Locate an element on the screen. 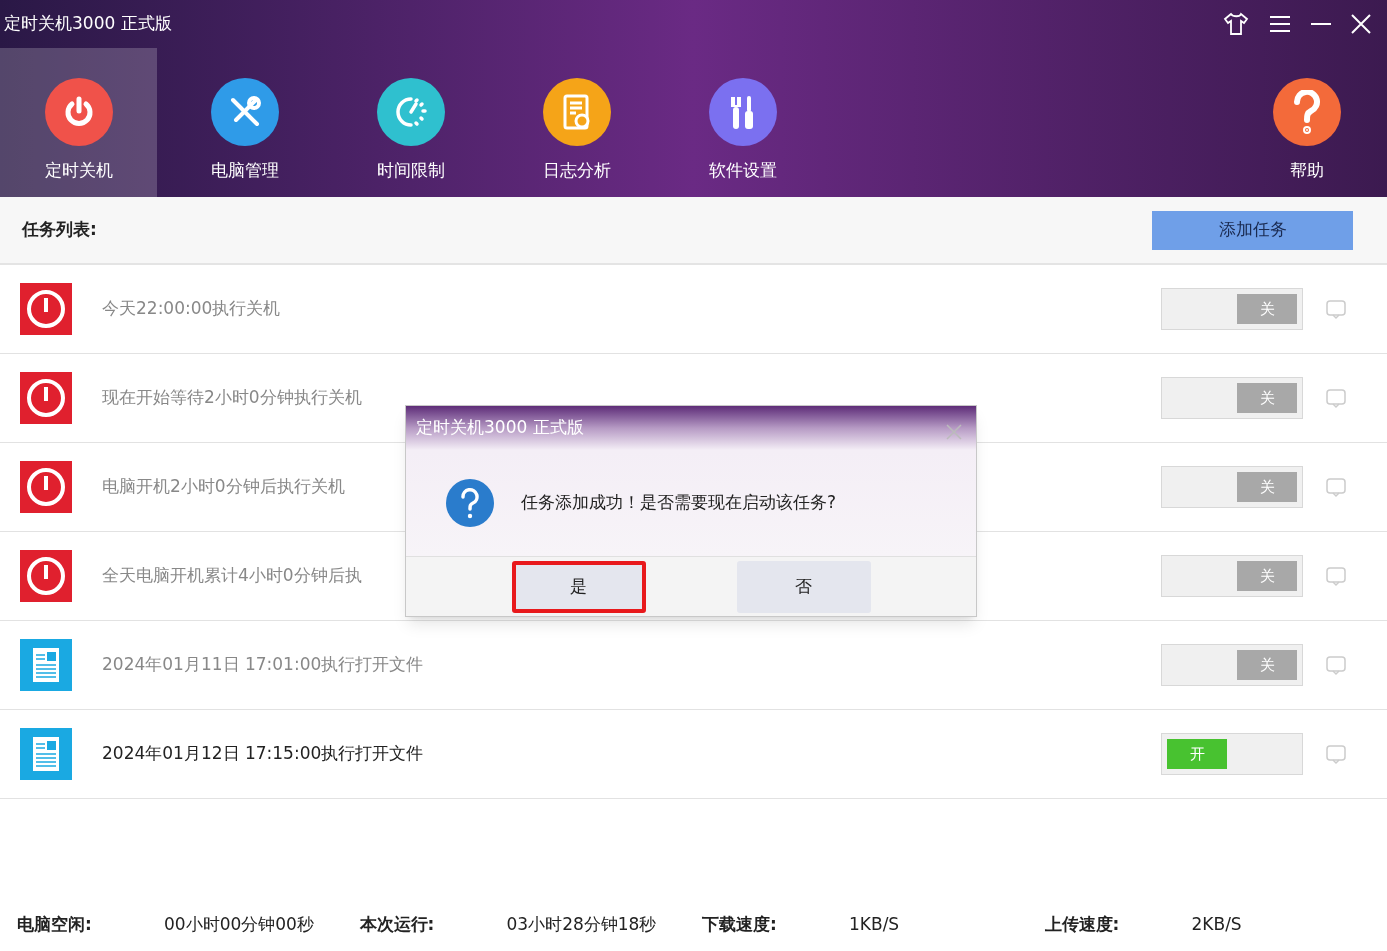 The width and height of the screenshot is (1387, 951). nav-tab: 时间限制 is located at coordinates (410, 122).